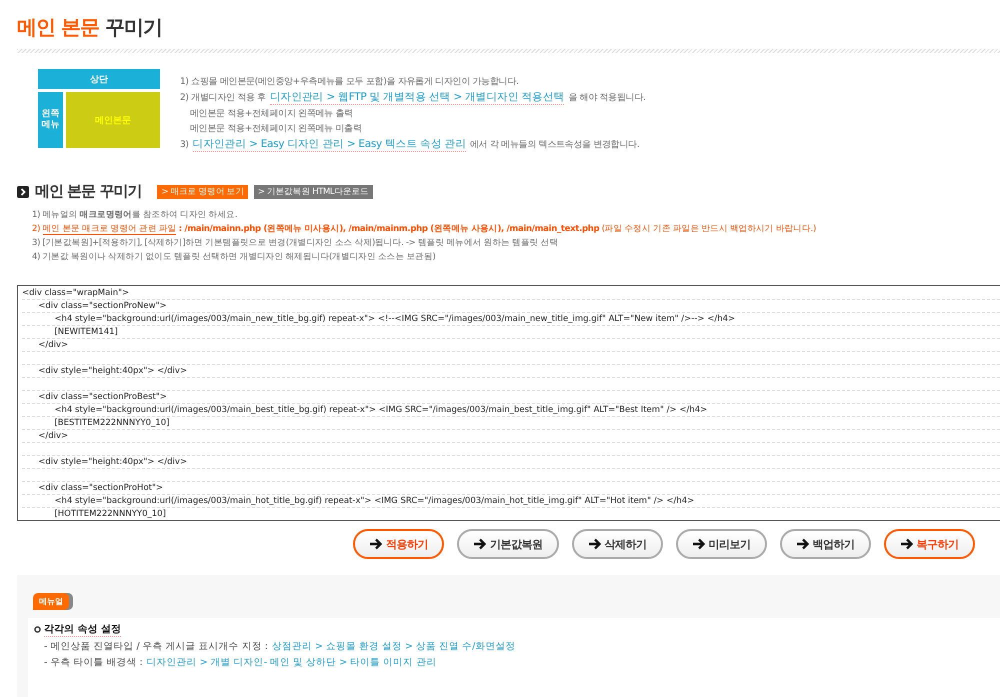 The image size is (1000, 697). Describe the element at coordinates (617, 544) in the screenshot. I see `action-button: 삭제하기` at that location.